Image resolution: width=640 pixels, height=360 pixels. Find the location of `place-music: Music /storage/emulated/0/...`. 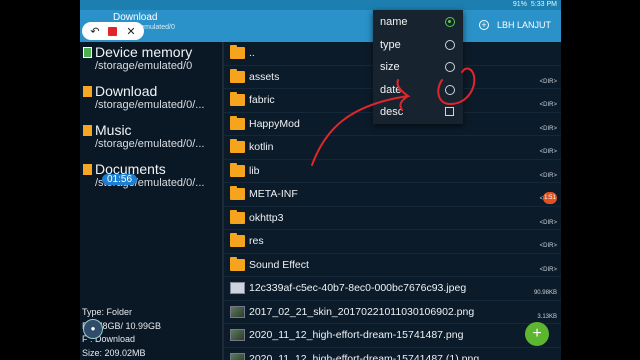

place-music: Music /storage/emulated/0/... is located at coordinates (143, 136).